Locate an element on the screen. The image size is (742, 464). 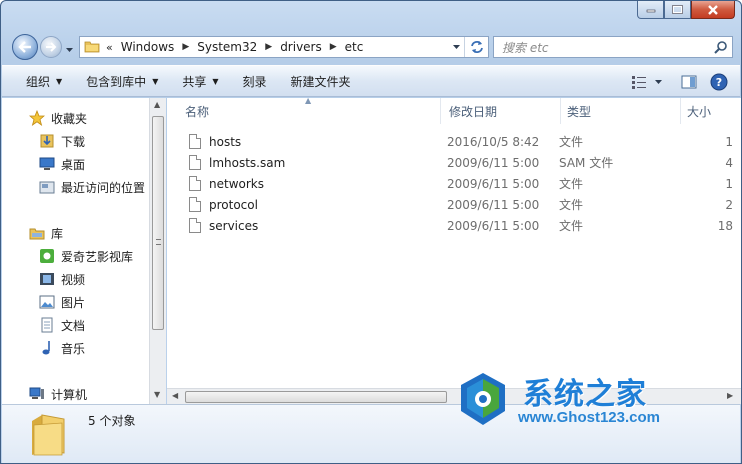
include-in-library-button: 包含到库中 ▼ is located at coordinates (122, 81).